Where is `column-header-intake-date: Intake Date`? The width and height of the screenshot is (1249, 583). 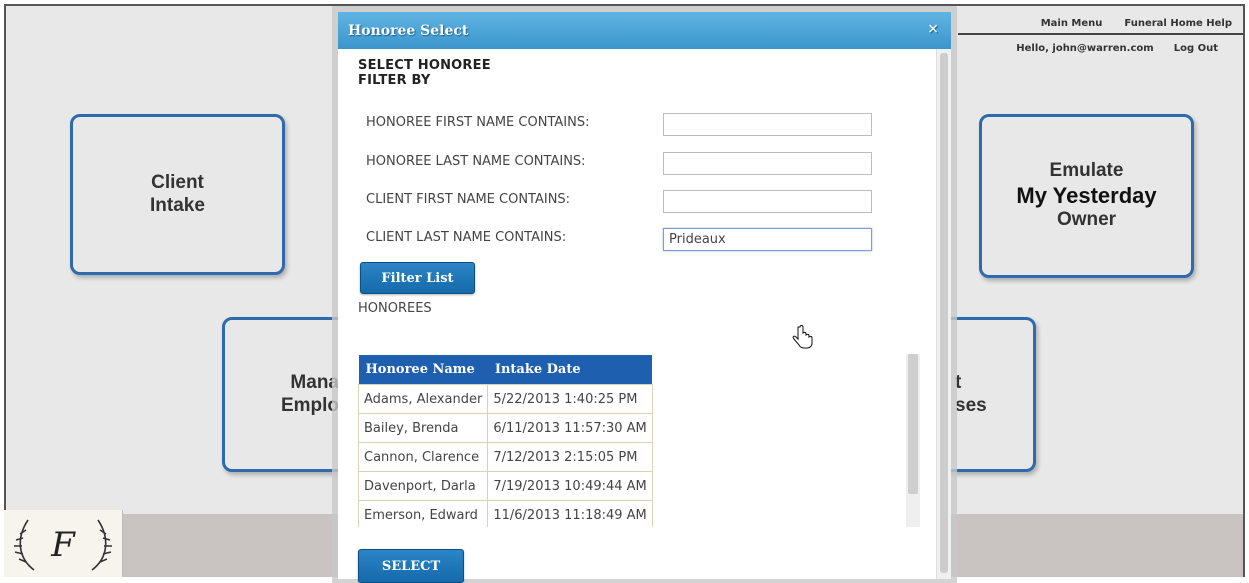 column-header-intake-date: Intake Date is located at coordinates (570, 370).